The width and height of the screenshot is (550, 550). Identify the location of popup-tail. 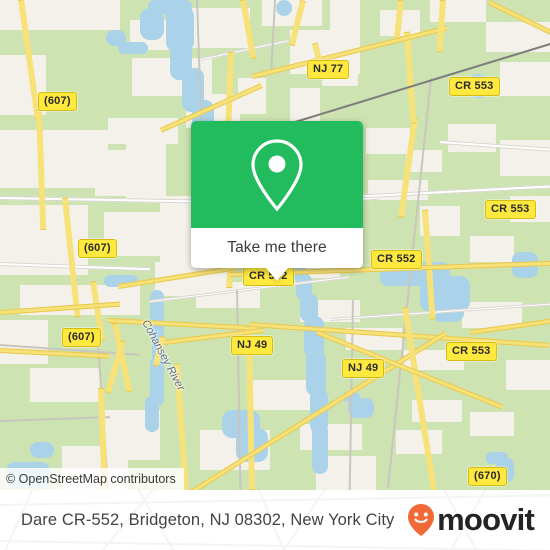
(277, 274).